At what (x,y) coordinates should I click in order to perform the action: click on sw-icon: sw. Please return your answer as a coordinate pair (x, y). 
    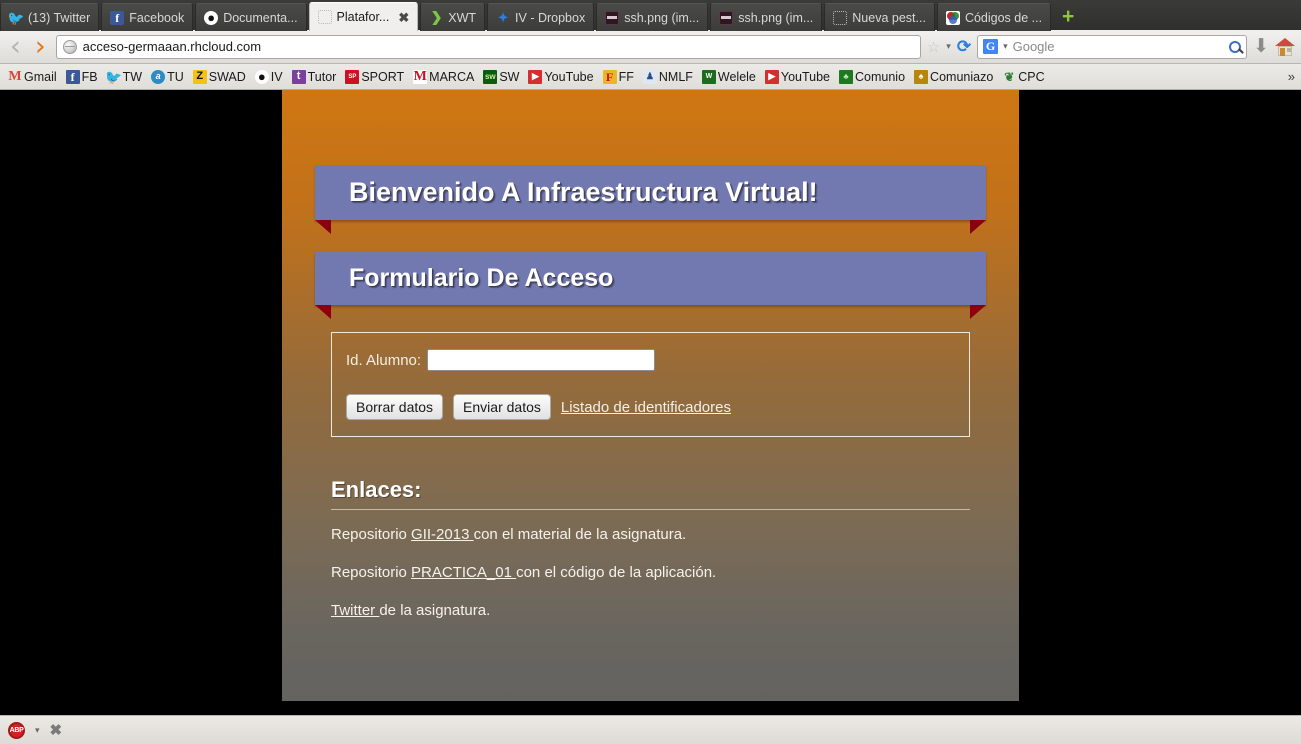
    Looking at the image, I should click on (490, 76).